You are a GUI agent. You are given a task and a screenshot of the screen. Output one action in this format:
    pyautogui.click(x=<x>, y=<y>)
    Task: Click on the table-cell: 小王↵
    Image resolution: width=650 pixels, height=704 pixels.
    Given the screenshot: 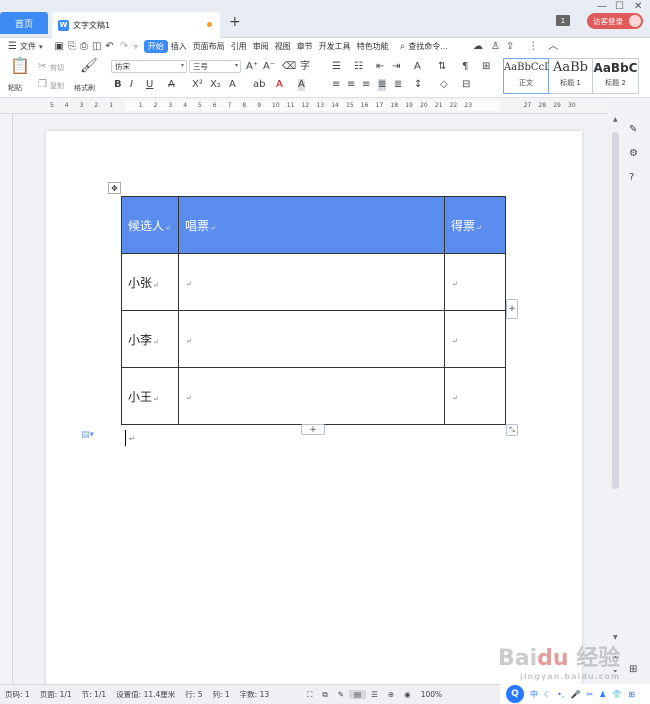 What is the action you would take?
    pyautogui.click(x=150, y=396)
    